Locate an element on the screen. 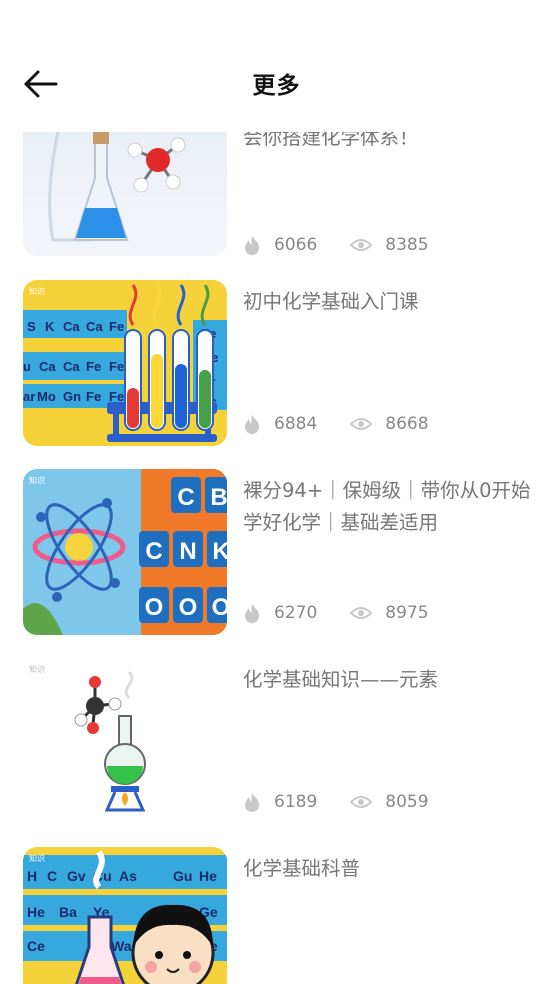 The image size is (553, 984). svg-text: Ce is located at coordinates (36, 946).